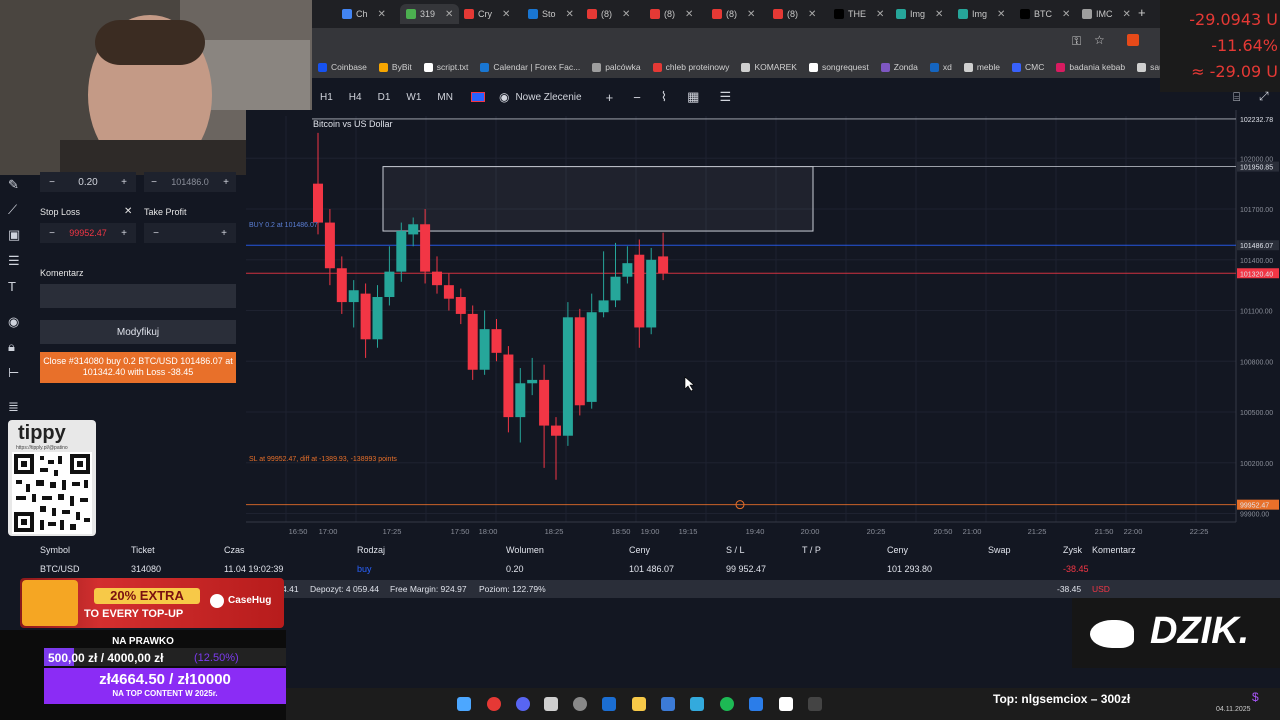 This screenshot has height=720, width=1280. What do you see at coordinates (446, 67) in the screenshot?
I see `bookmark-item: script.txt` at bounding box center [446, 67].